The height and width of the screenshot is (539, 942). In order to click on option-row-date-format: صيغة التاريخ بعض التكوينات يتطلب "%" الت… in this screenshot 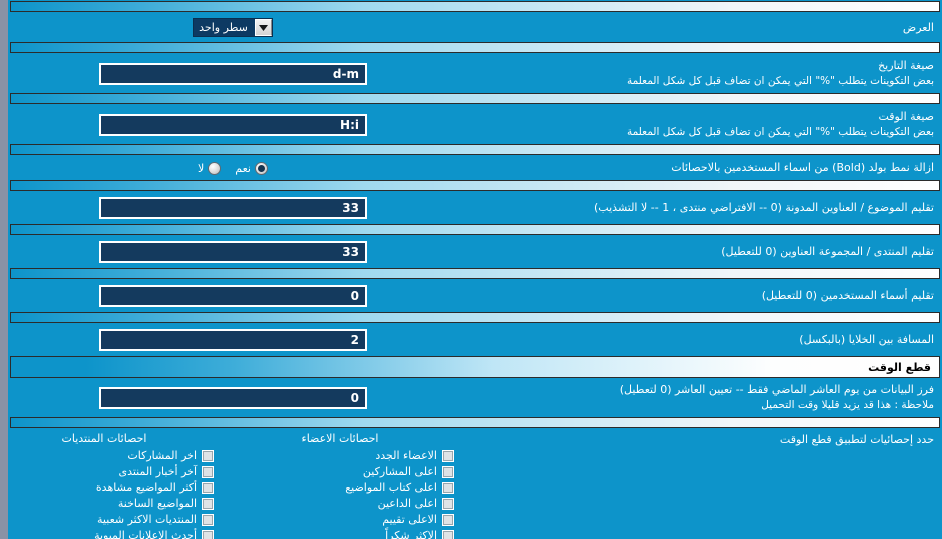, I will do `click(475, 74)`.